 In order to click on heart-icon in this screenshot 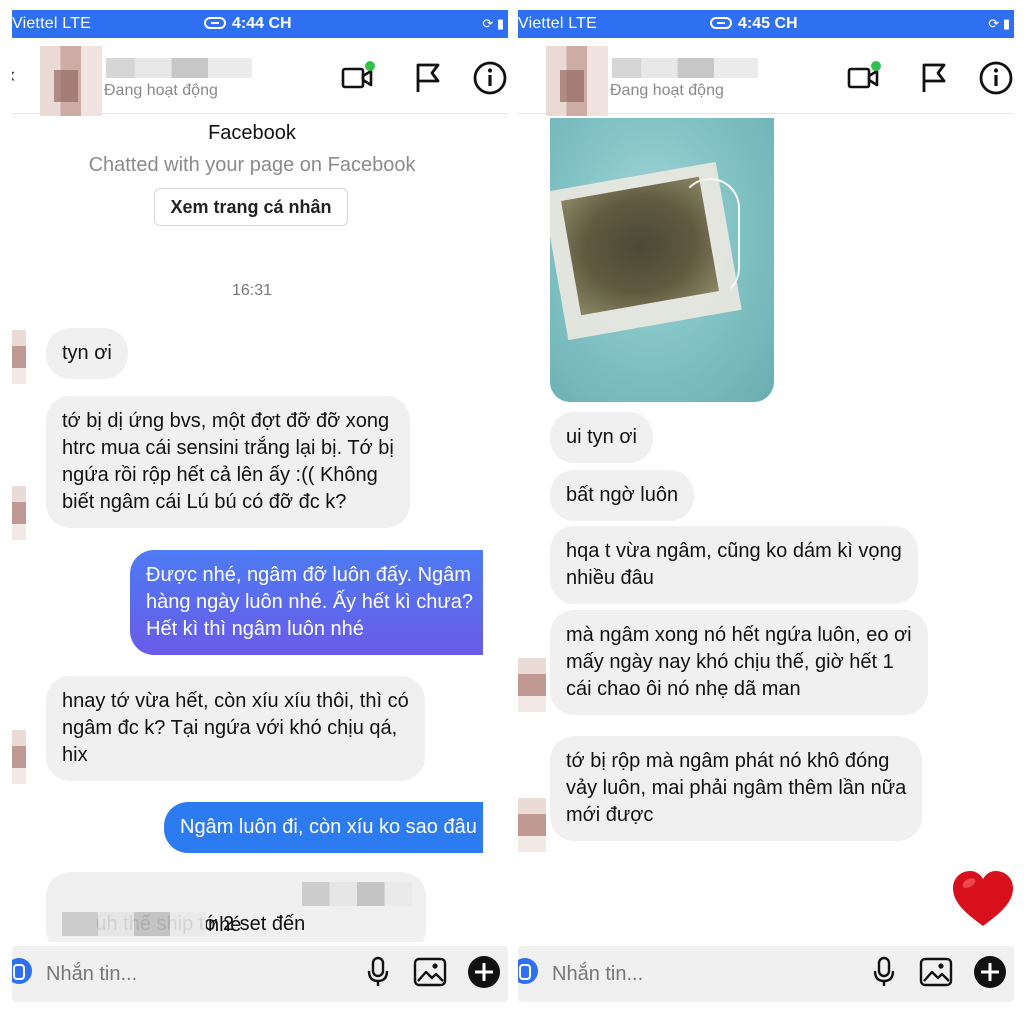, I will do `click(982, 899)`.